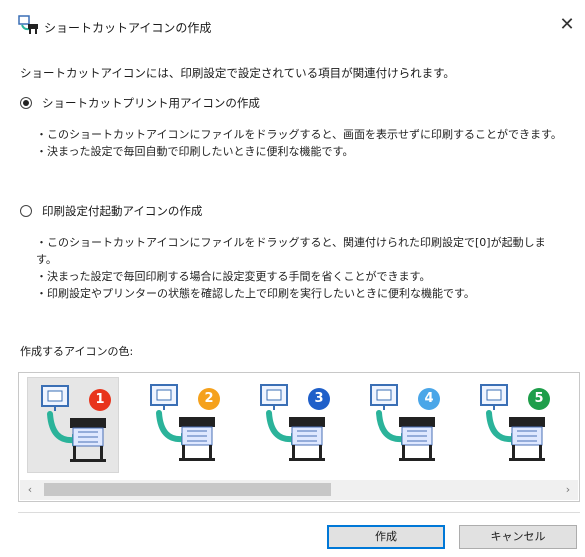  Describe the element at coordinates (26, 103) in the screenshot. I see `radio-shortcut-print` at that location.